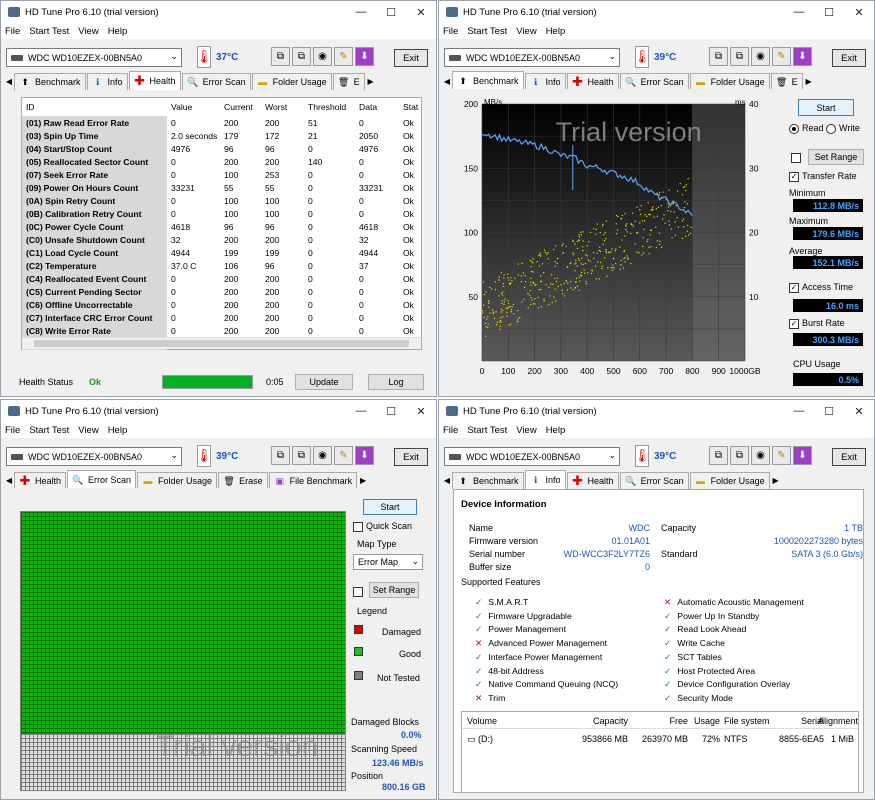 This screenshot has width=875, height=800. Describe the element at coordinates (193, 107) in the screenshot. I see `col-value: Value` at that location.